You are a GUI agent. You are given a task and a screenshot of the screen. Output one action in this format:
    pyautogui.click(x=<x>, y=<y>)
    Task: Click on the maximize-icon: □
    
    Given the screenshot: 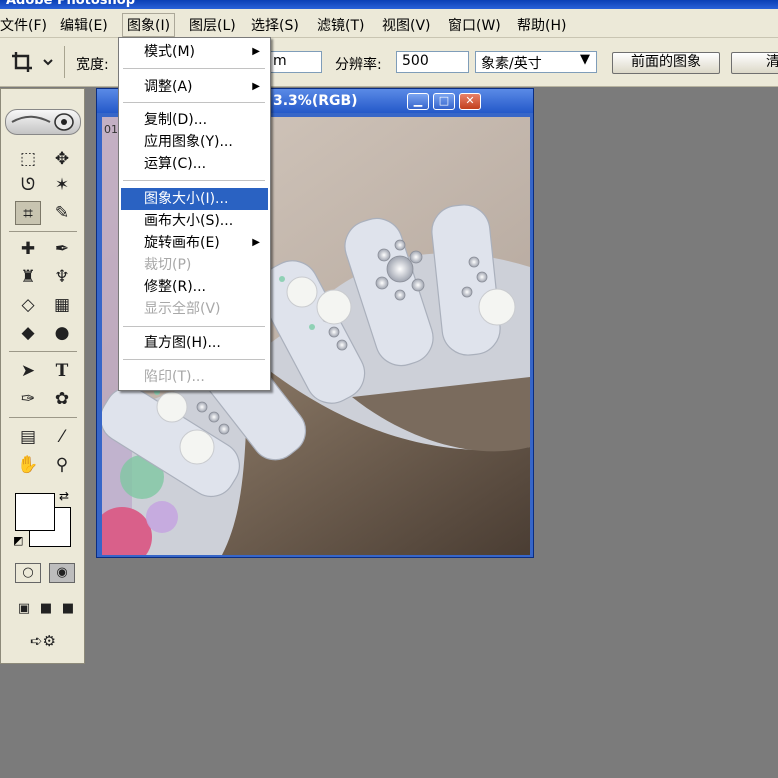 What is the action you would take?
    pyautogui.click(x=444, y=101)
    